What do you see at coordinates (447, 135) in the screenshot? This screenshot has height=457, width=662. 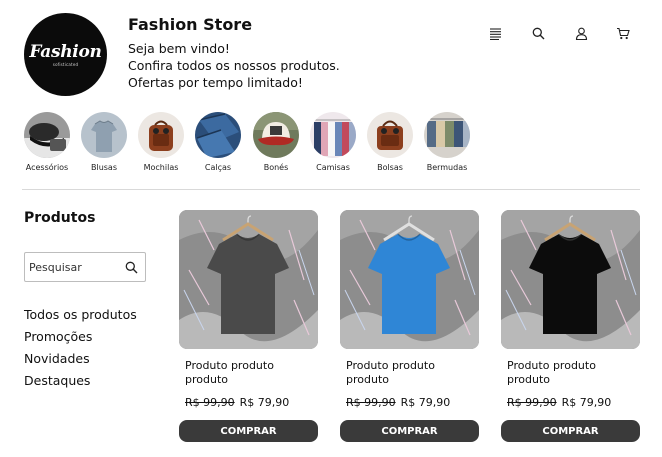 I see `shorts-photo` at bounding box center [447, 135].